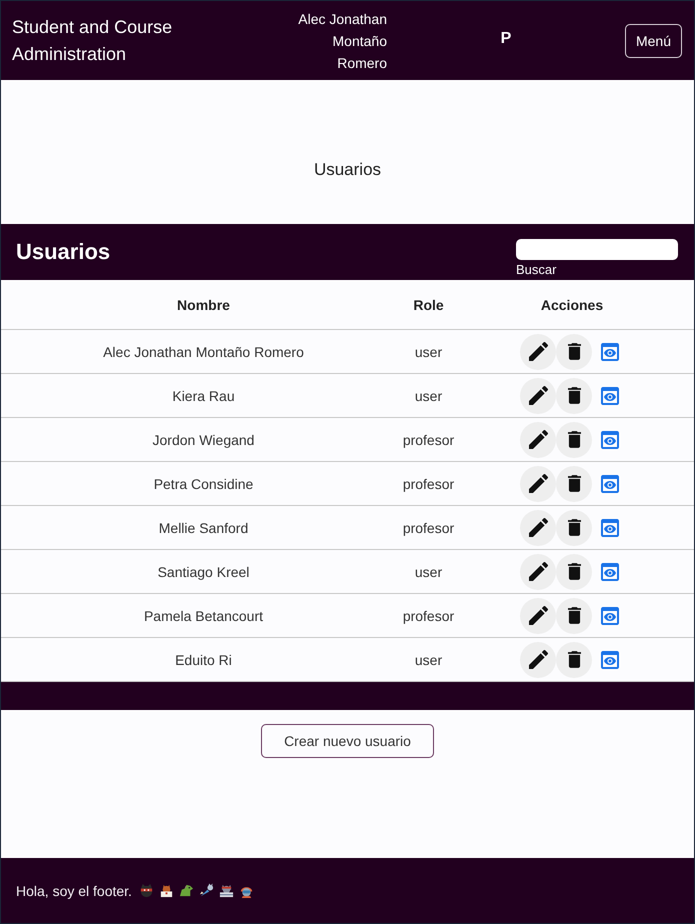  What do you see at coordinates (203, 304) in the screenshot?
I see `column-header: Nombre` at bounding box center [203, 304].